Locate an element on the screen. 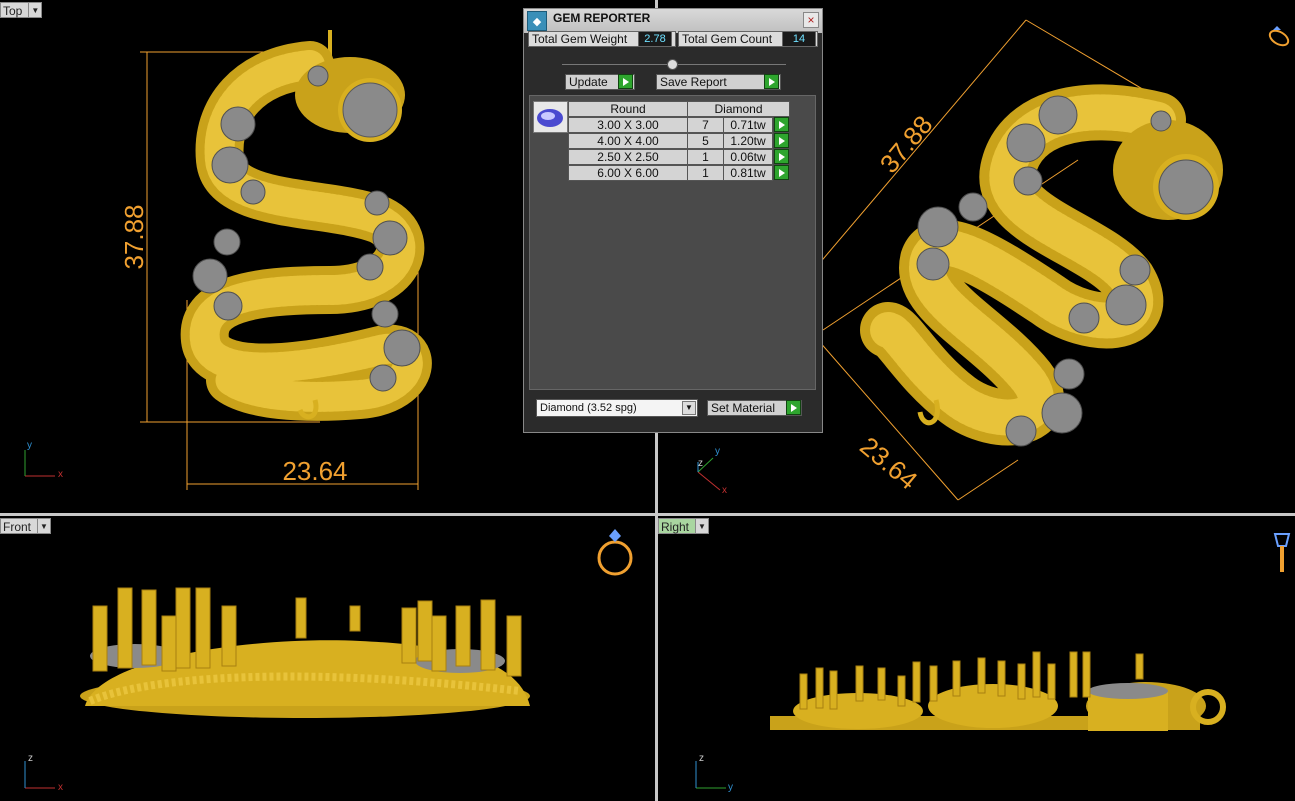  front-view-canvas is located at coordinates (277, 688).